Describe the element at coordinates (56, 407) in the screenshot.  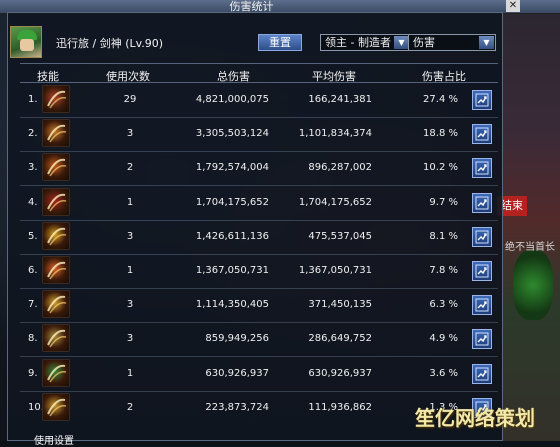
I see `golden-arc-skill-icon` at that location.